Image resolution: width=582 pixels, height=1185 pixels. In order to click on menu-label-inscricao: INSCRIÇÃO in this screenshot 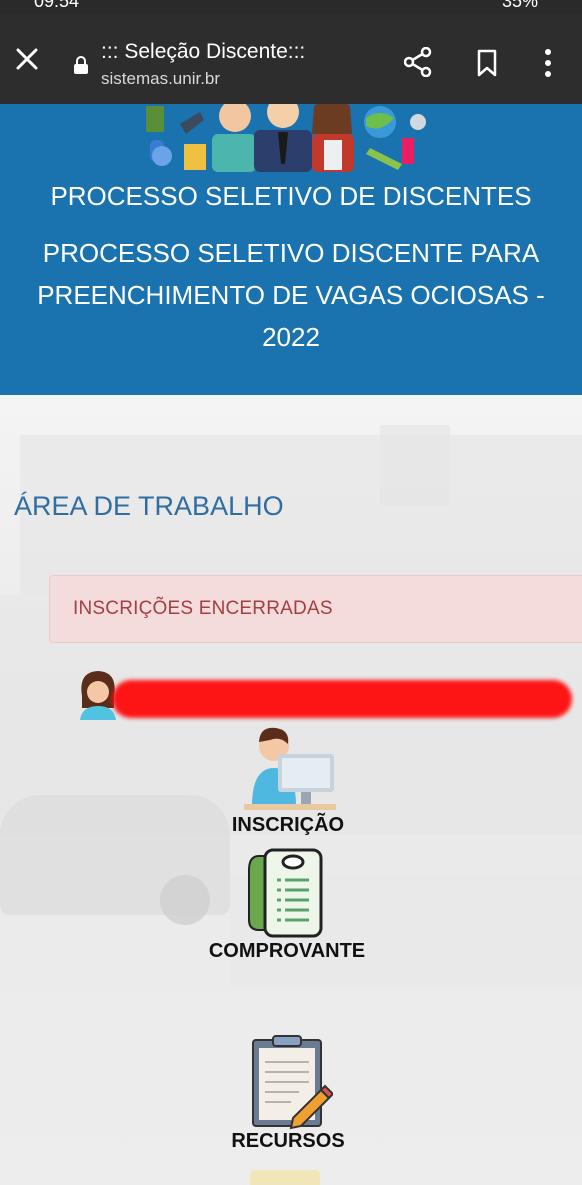, I will do `click(288, 825)`.